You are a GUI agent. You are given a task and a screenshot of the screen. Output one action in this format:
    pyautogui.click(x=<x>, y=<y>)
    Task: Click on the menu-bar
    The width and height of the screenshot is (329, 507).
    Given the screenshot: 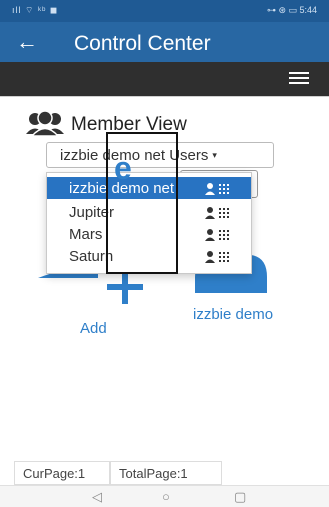 What is the action you would take?
    pyautogui.click(x=164, y=79)
    